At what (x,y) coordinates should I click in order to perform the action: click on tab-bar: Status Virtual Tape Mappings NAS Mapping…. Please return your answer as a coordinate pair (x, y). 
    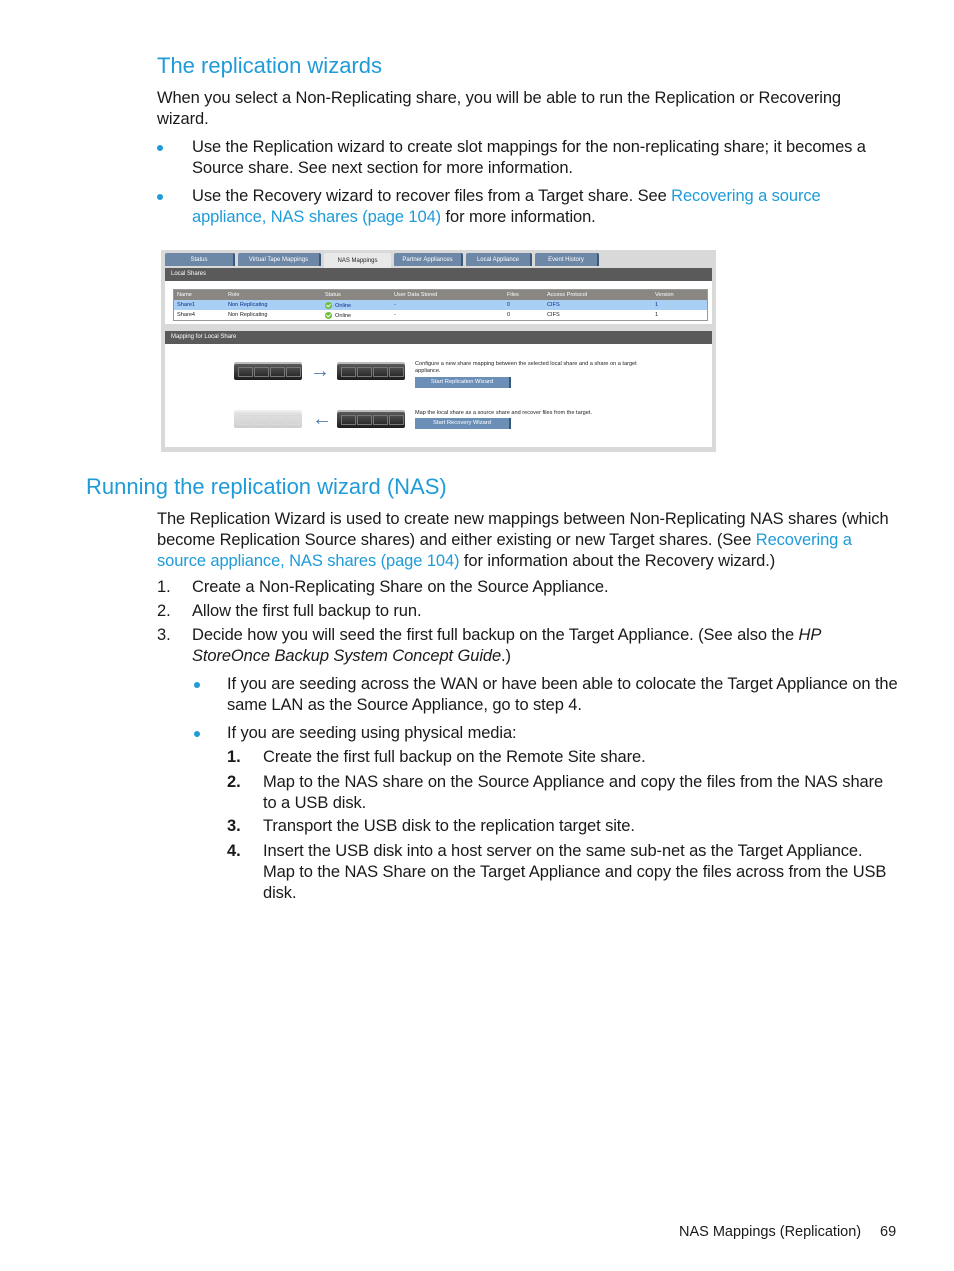
    Looking at the image, I should click on (382, 260).